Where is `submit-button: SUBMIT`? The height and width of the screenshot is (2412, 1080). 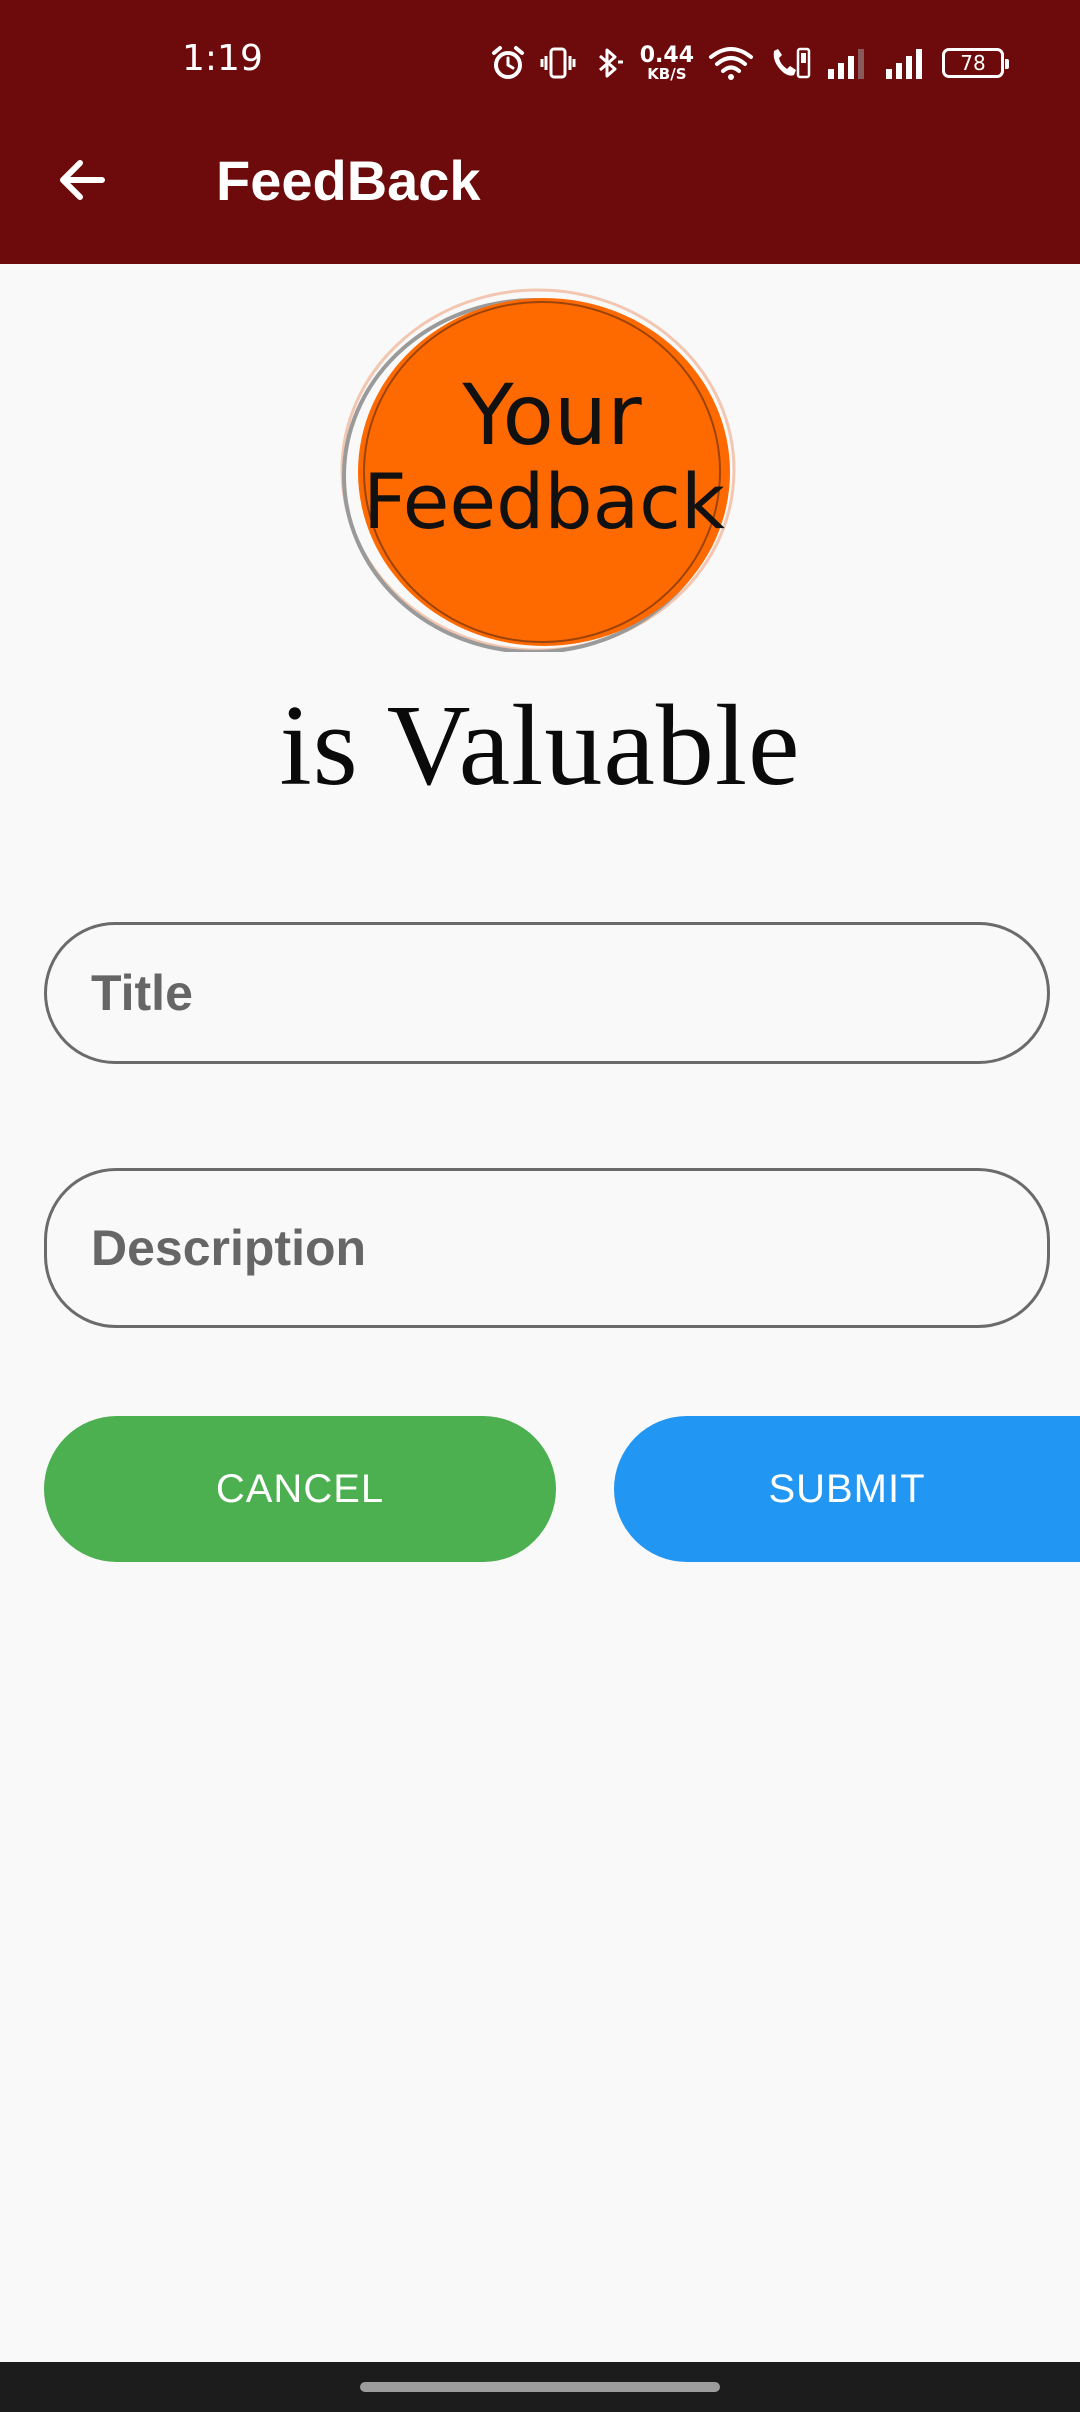
submit-button: SUBMIT is located at coordinates (847, 1489).